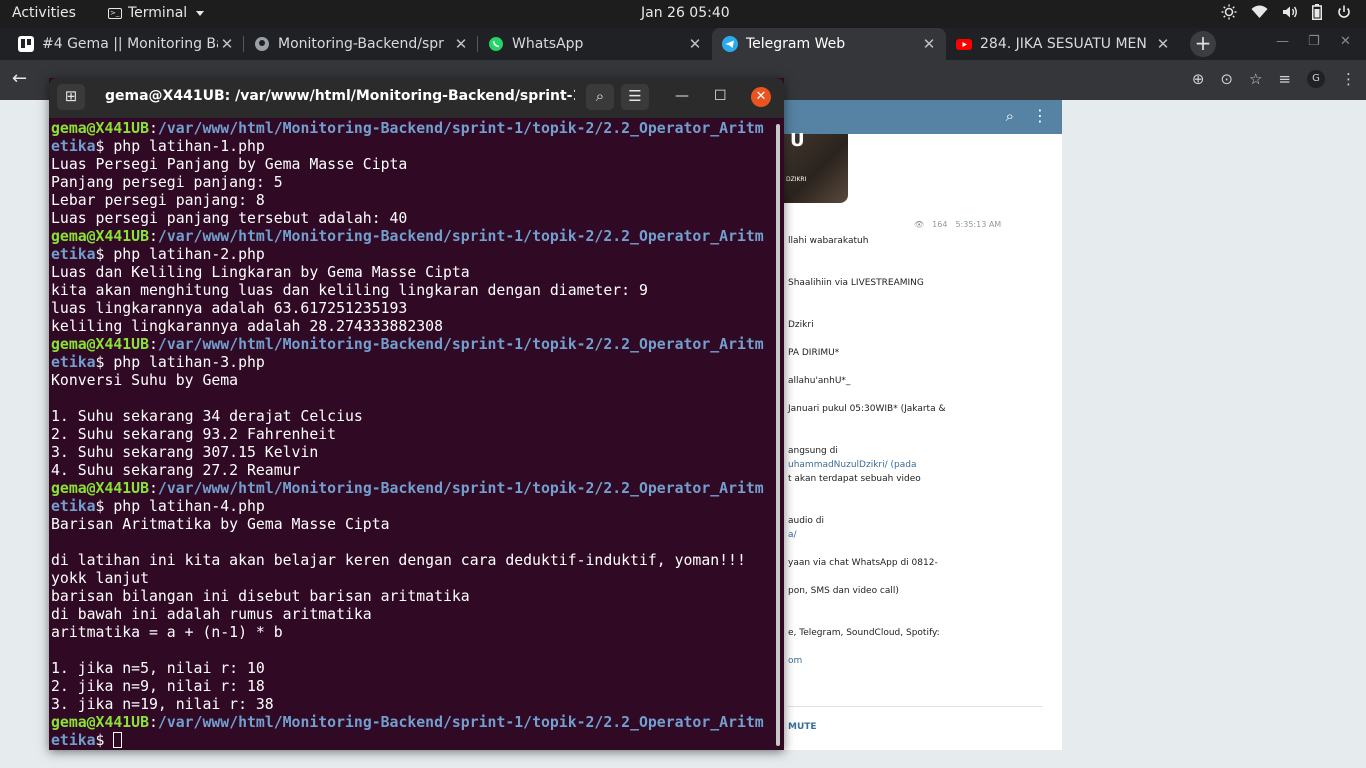  Describe the element at coordinates (189, 362) in the screenshot. I see `command-text: php latihan-3.php` at that location.